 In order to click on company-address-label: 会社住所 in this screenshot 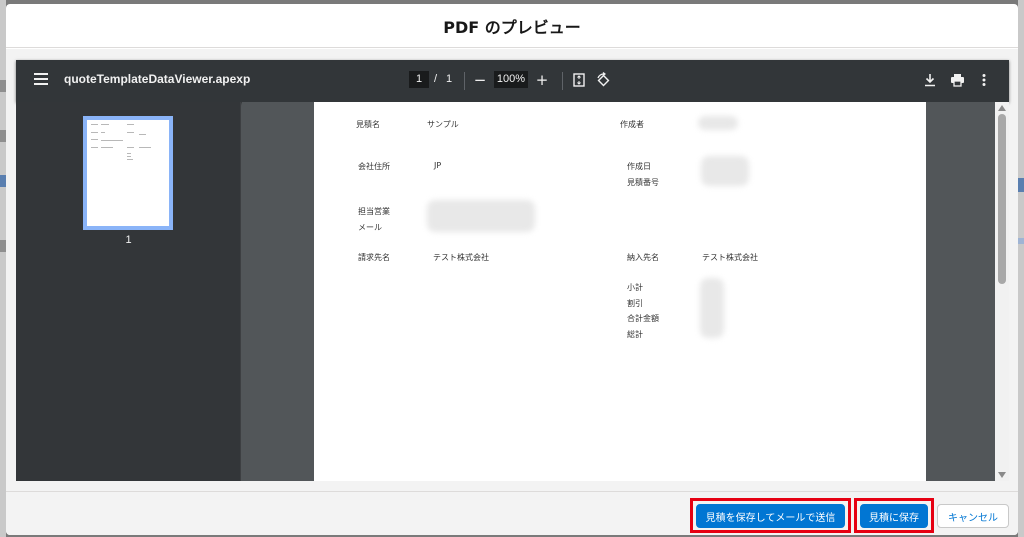, I will do `click(374, 166)`.